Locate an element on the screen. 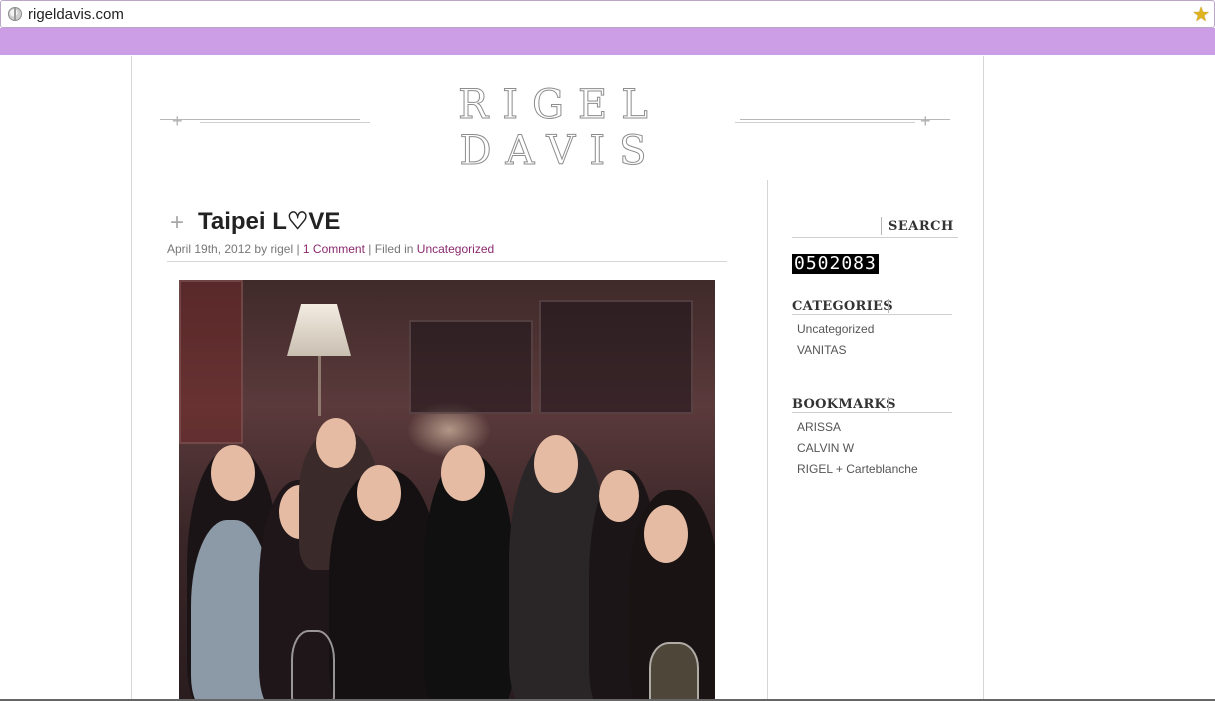  bookmarks-heading: BOOKMARKS is located at coordinates (844, 404).